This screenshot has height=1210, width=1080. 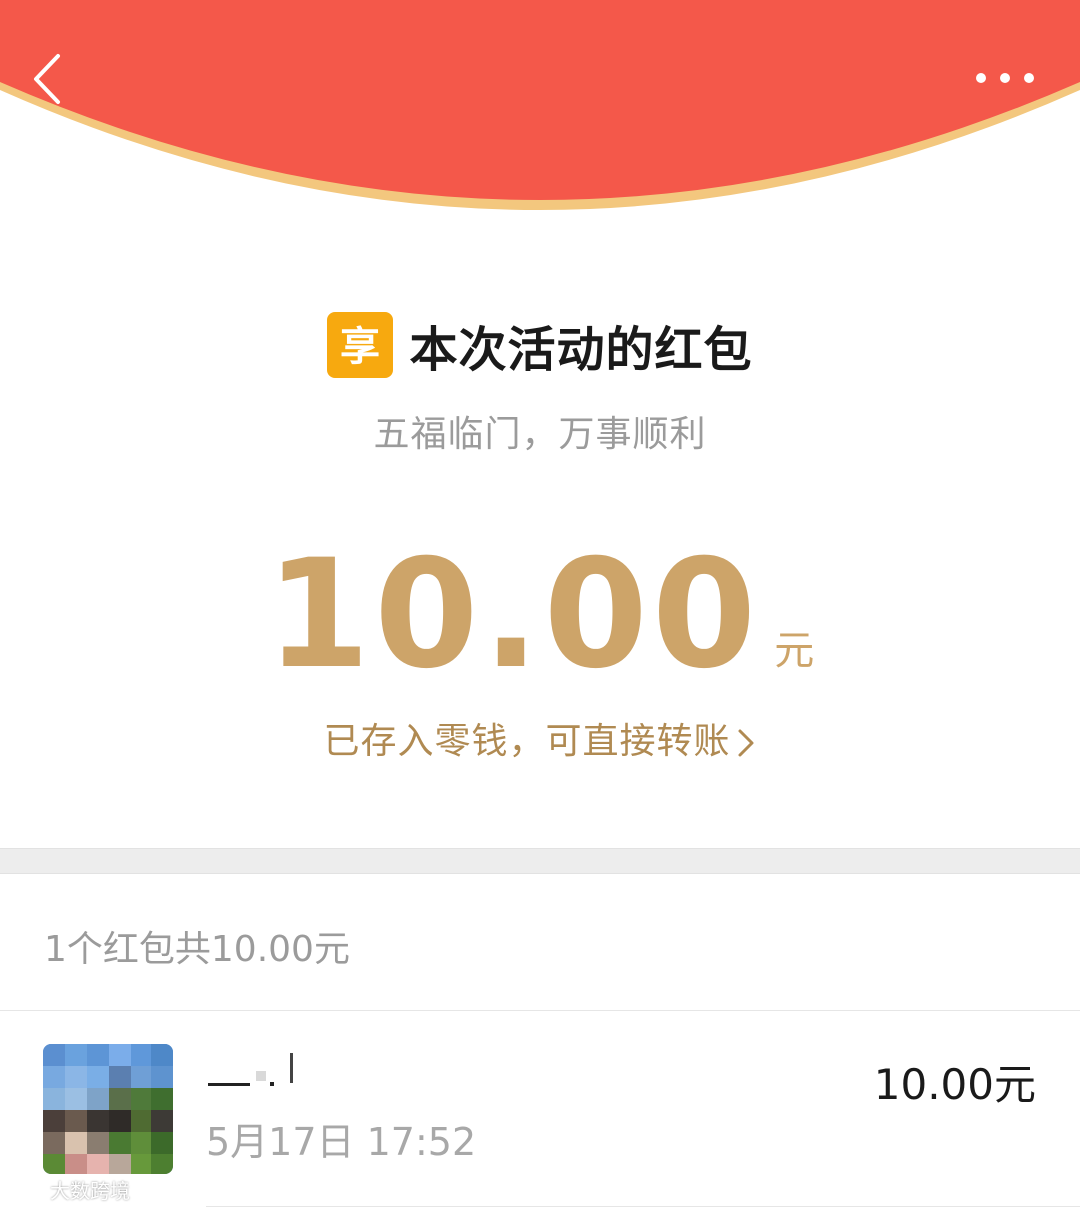 I want to click on chevron-left-icon, so click(x=47, y=79).